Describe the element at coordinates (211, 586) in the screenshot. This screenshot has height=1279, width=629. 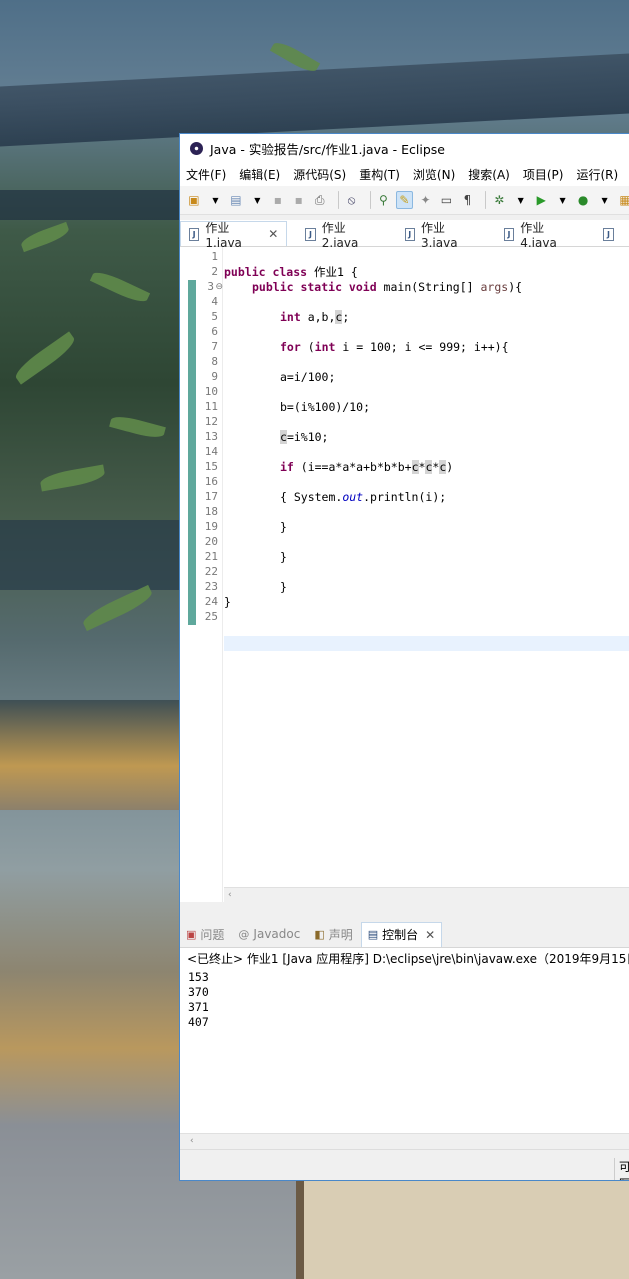
I see `line-number: 23` at that location.